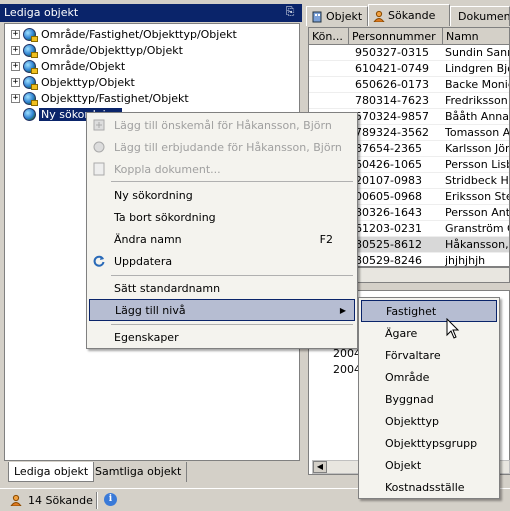 This screenshot has width=510, height=511. Describe the element at coordinates (392, 68) in the screenshot. I see `cell-personnummer: 610421-0749` at that location.